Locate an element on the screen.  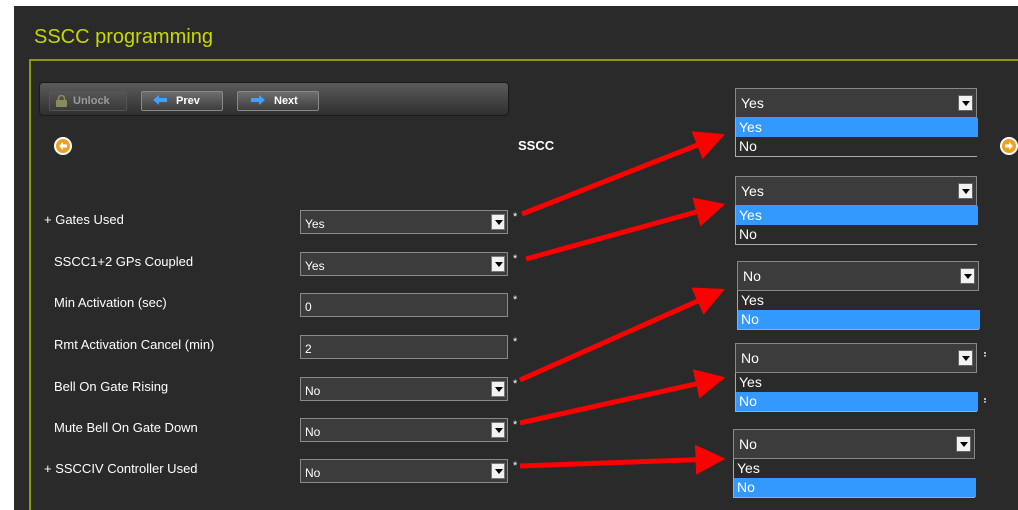
field-label: + Gates Used is located at coordinates (84, 219).